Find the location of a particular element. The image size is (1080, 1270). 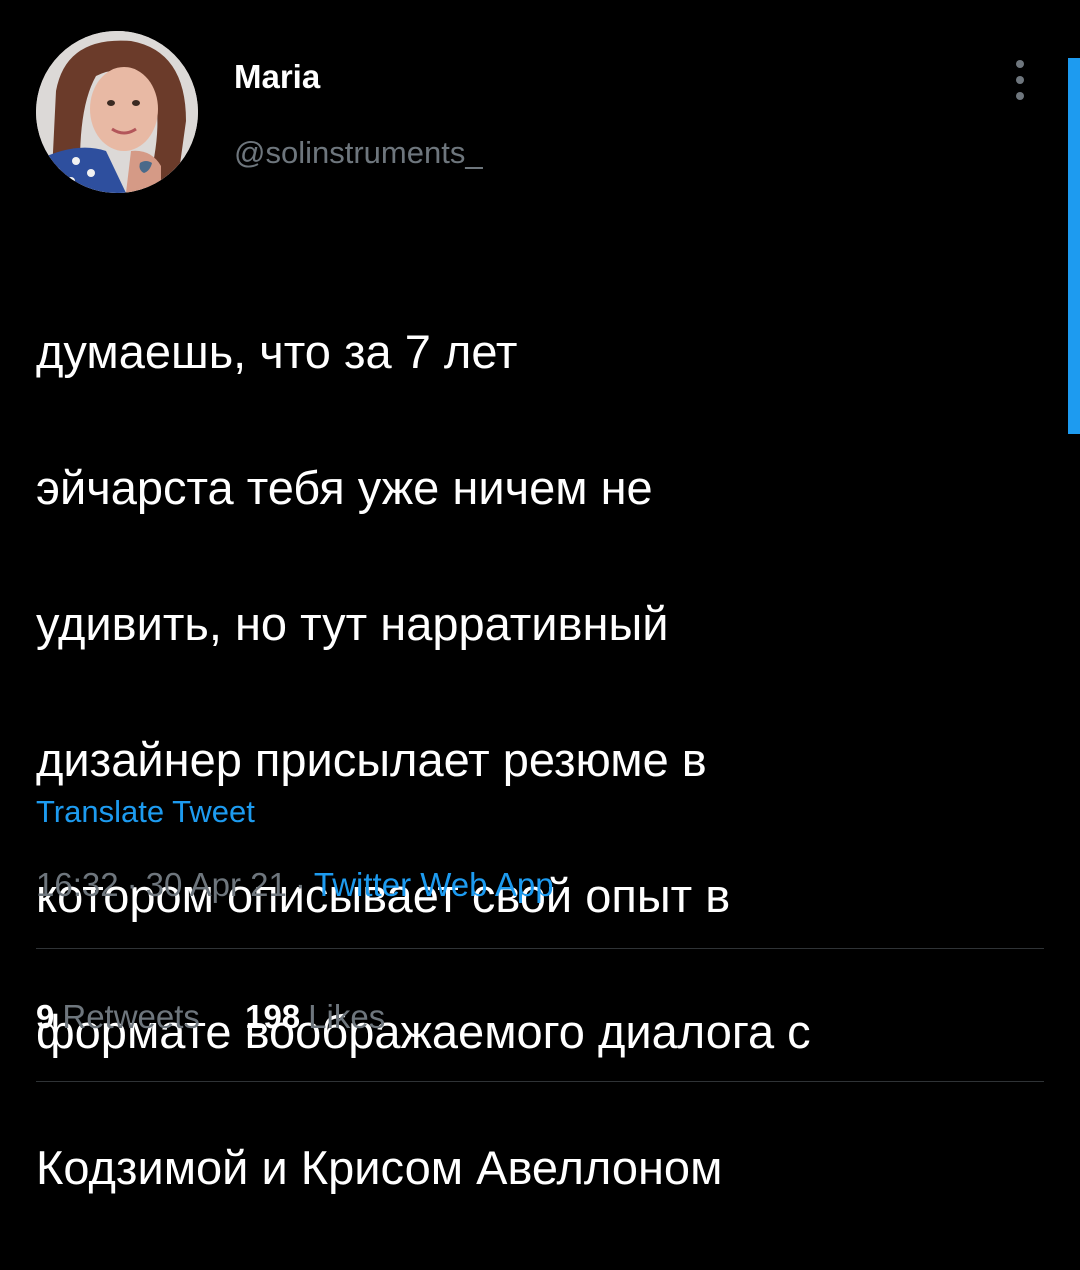

retweets-count: 9 is located at coordinates (45, 1016).